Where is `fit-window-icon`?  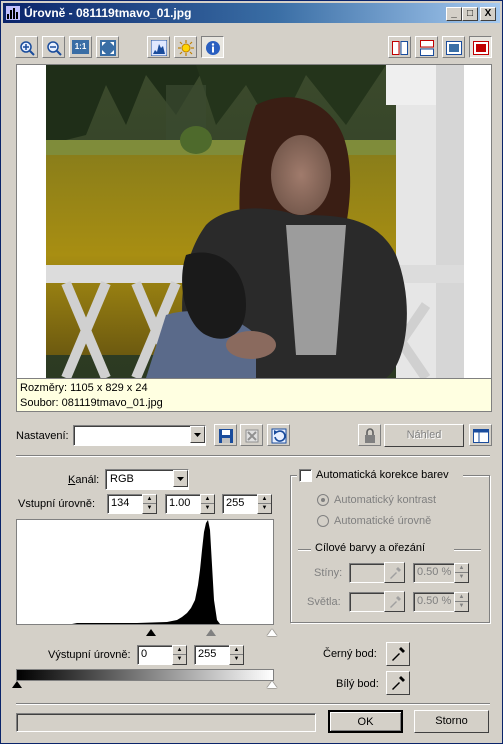 fit-window-icon is located at coordinates (108, 48).